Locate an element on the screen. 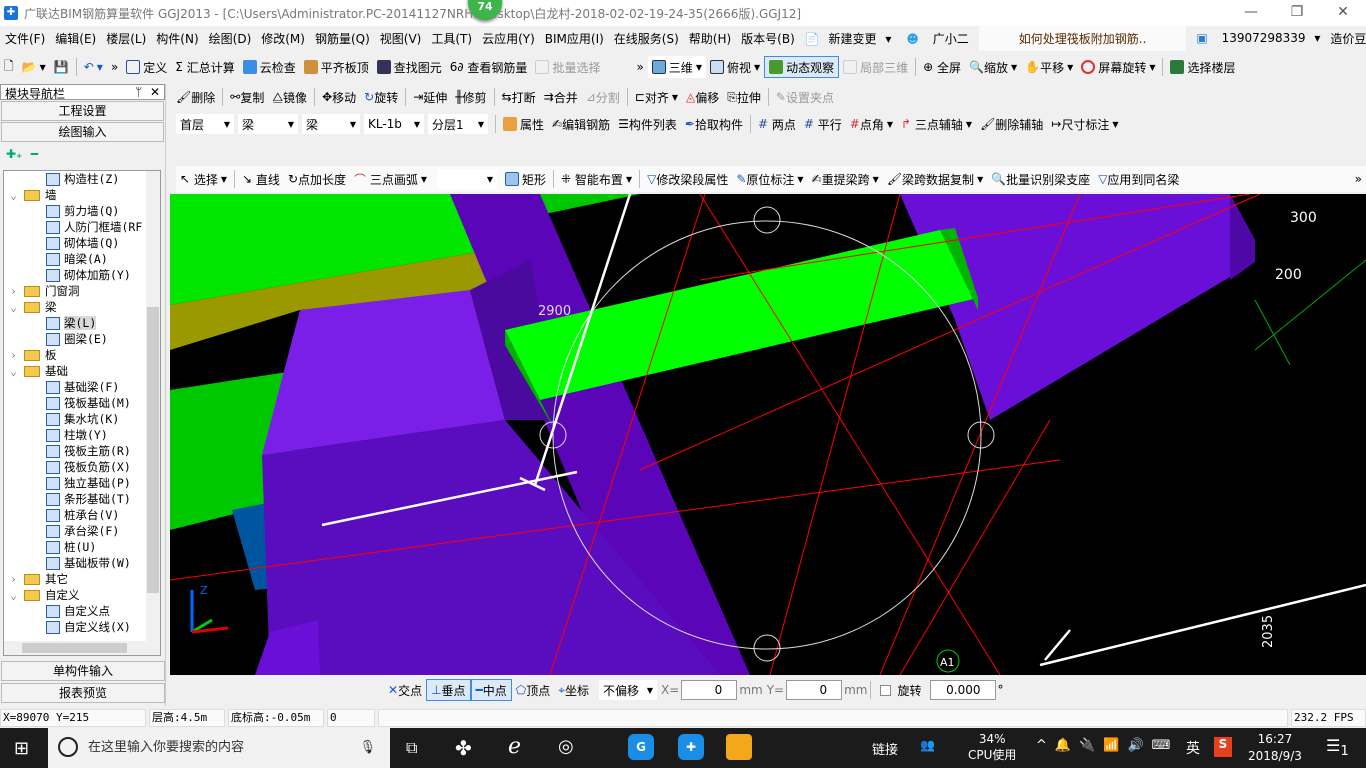 This screenshot has height=768, width=1366. tree-item: 基础板带(W) is located at coordinates (82, 563).